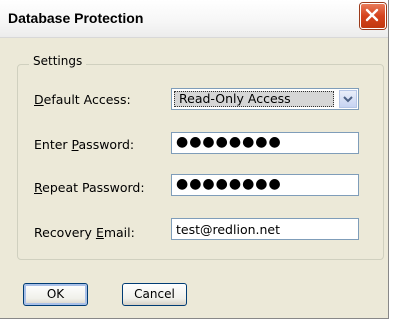 The width and height of the screenshot is (395, 320). What do you see at coordinates (76, 18) in the screenshot?
I see `dialog-title: Database Protection` at bounding box center [76, 18].